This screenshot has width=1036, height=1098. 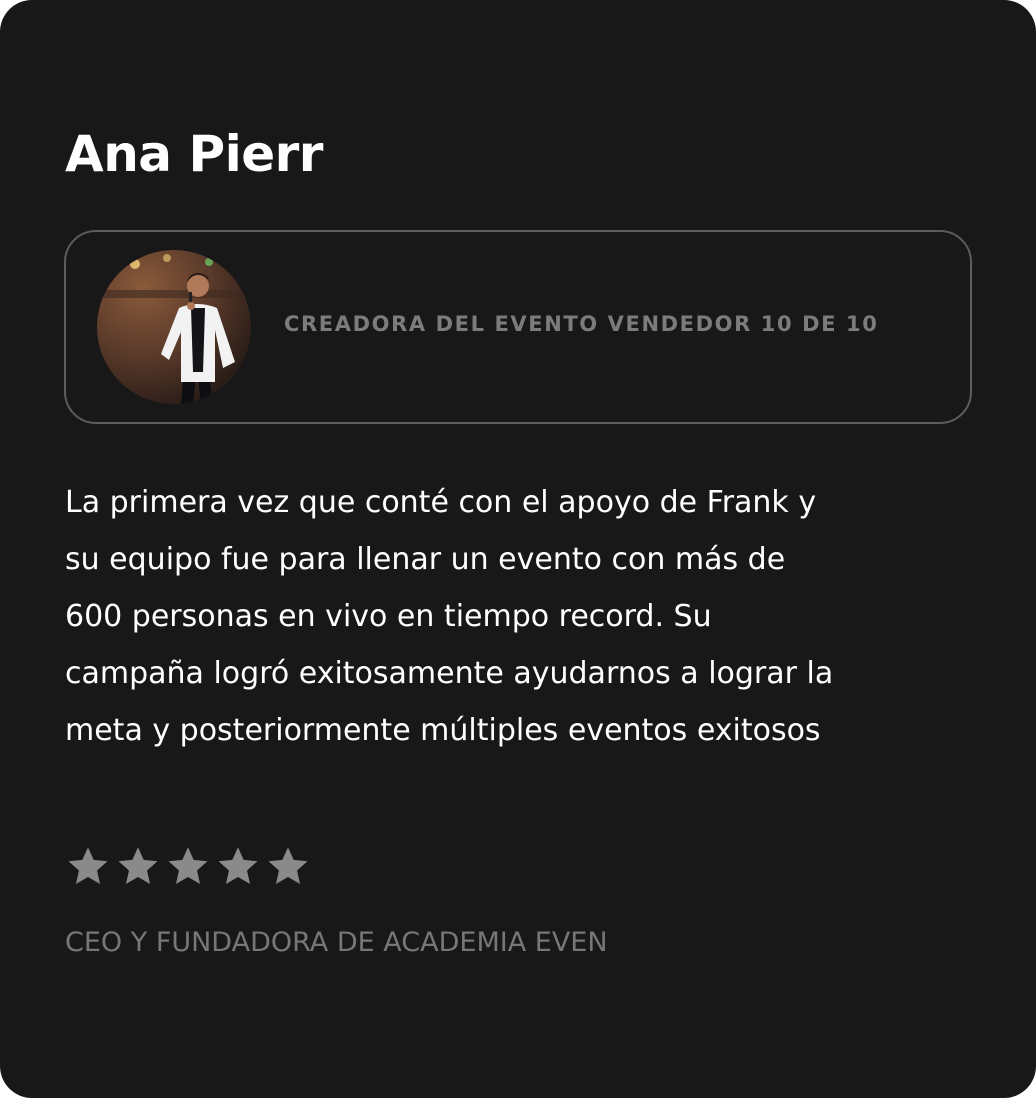 I want to click on avatar, so click(x=174, y=327).